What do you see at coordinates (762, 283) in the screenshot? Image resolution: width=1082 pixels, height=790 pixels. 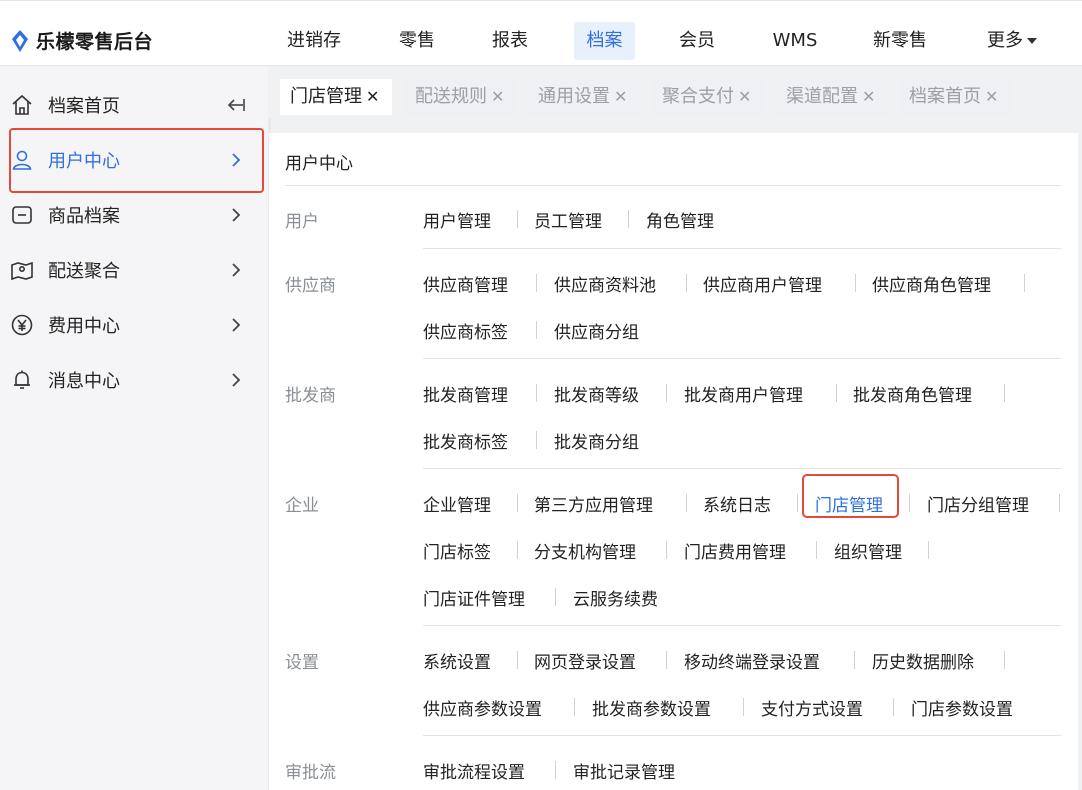 I see `link-supplier-user-management: 供应商用户管理` at bounding box center [762, 283].